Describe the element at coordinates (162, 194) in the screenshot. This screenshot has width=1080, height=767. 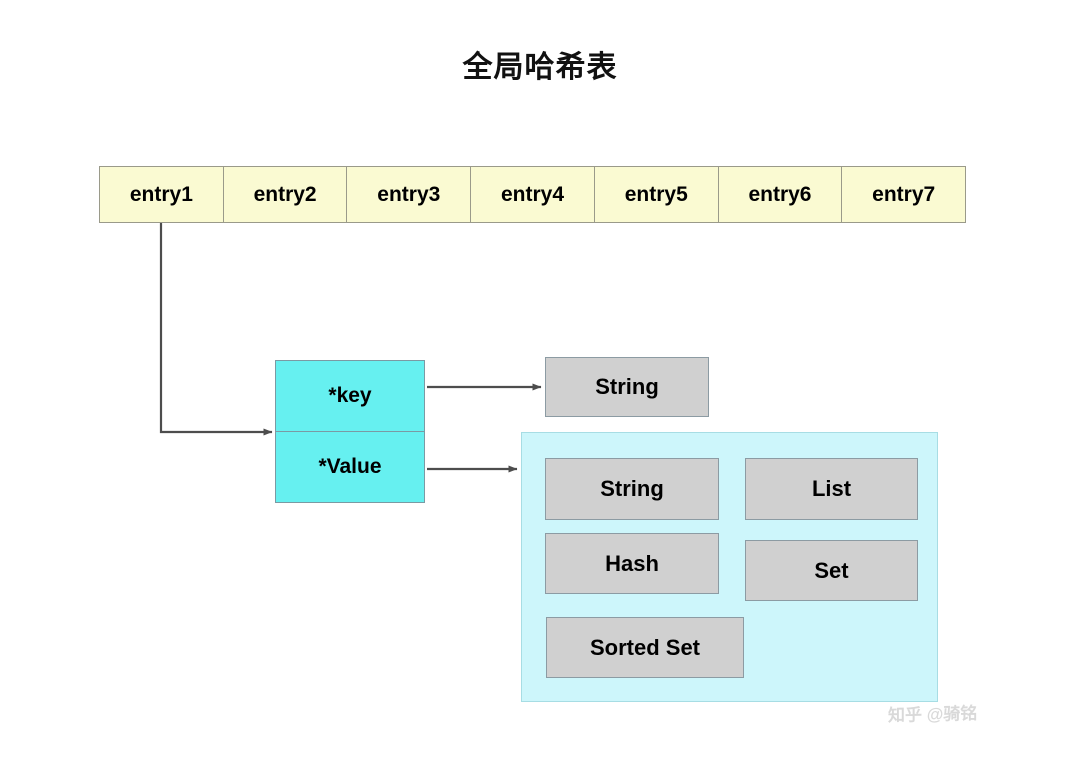
I see `hash-entry-cell: entry1` at that location.